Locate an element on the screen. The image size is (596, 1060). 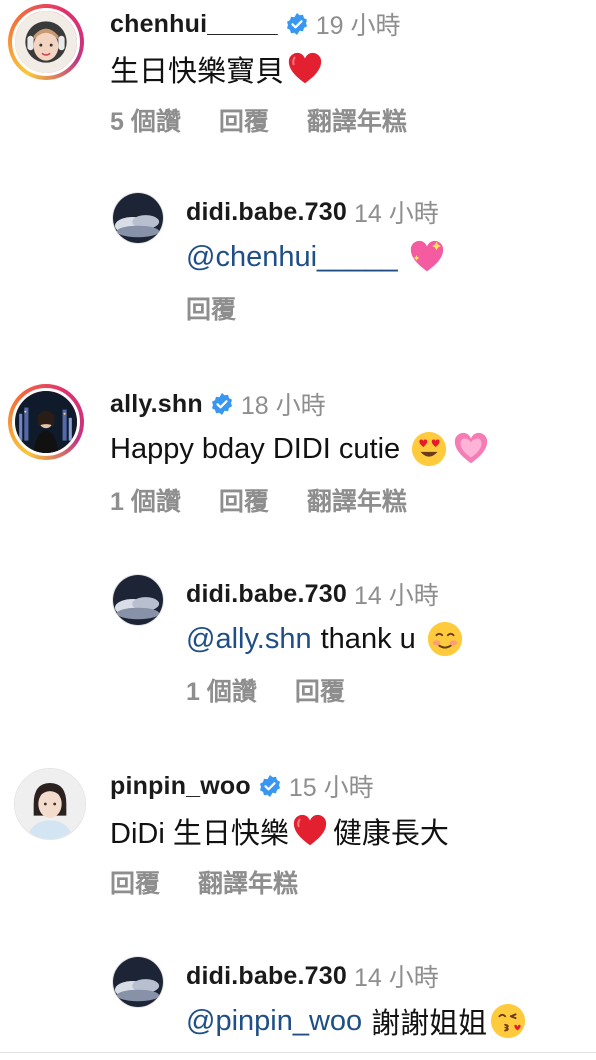
comment-body: Happy bday DIDI cutie is located at coordinates (255, 448).